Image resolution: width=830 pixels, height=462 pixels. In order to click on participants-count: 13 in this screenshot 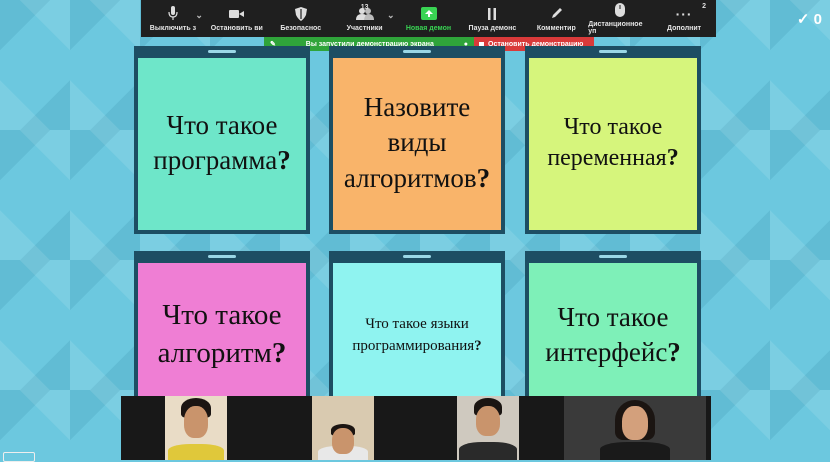, I will do `click(364, 7)`.